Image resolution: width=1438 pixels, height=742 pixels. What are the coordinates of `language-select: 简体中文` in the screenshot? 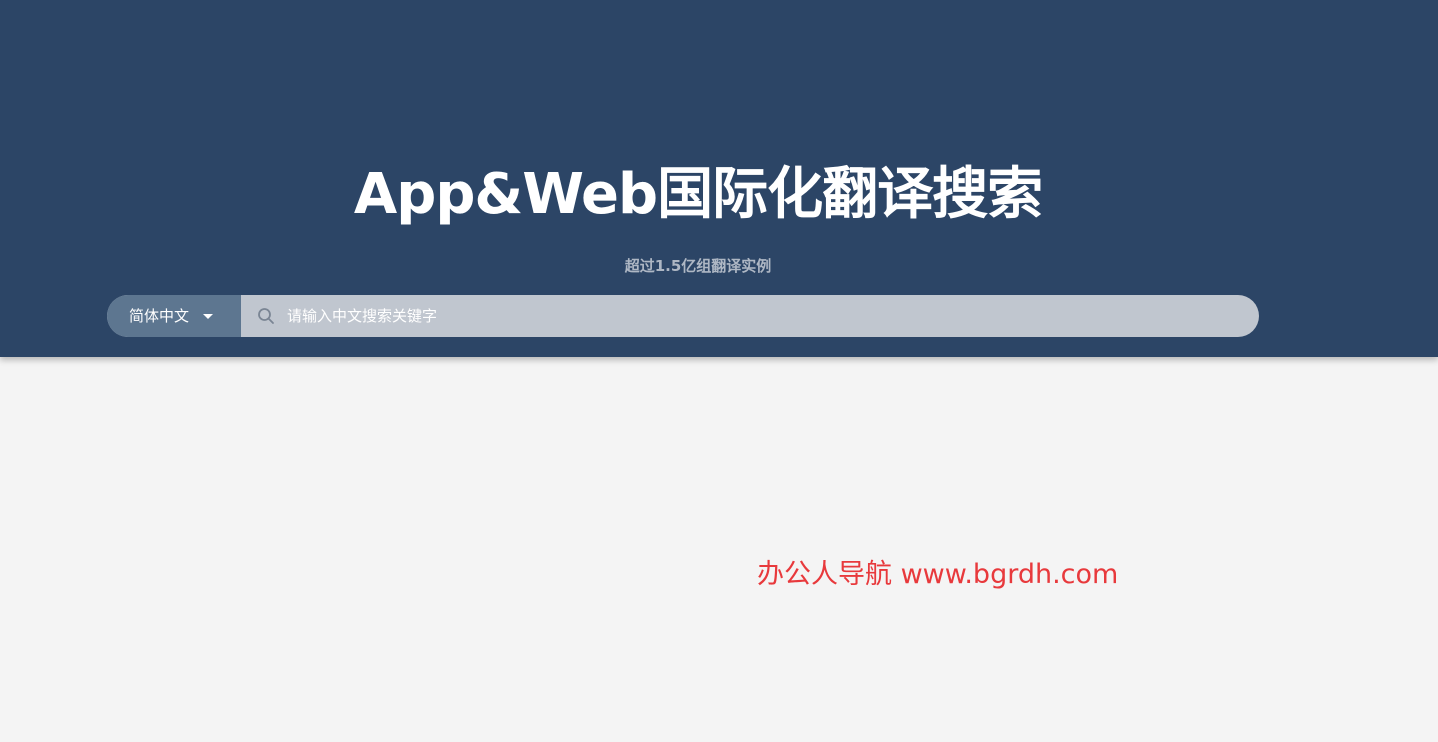 It's located at (174, 316).